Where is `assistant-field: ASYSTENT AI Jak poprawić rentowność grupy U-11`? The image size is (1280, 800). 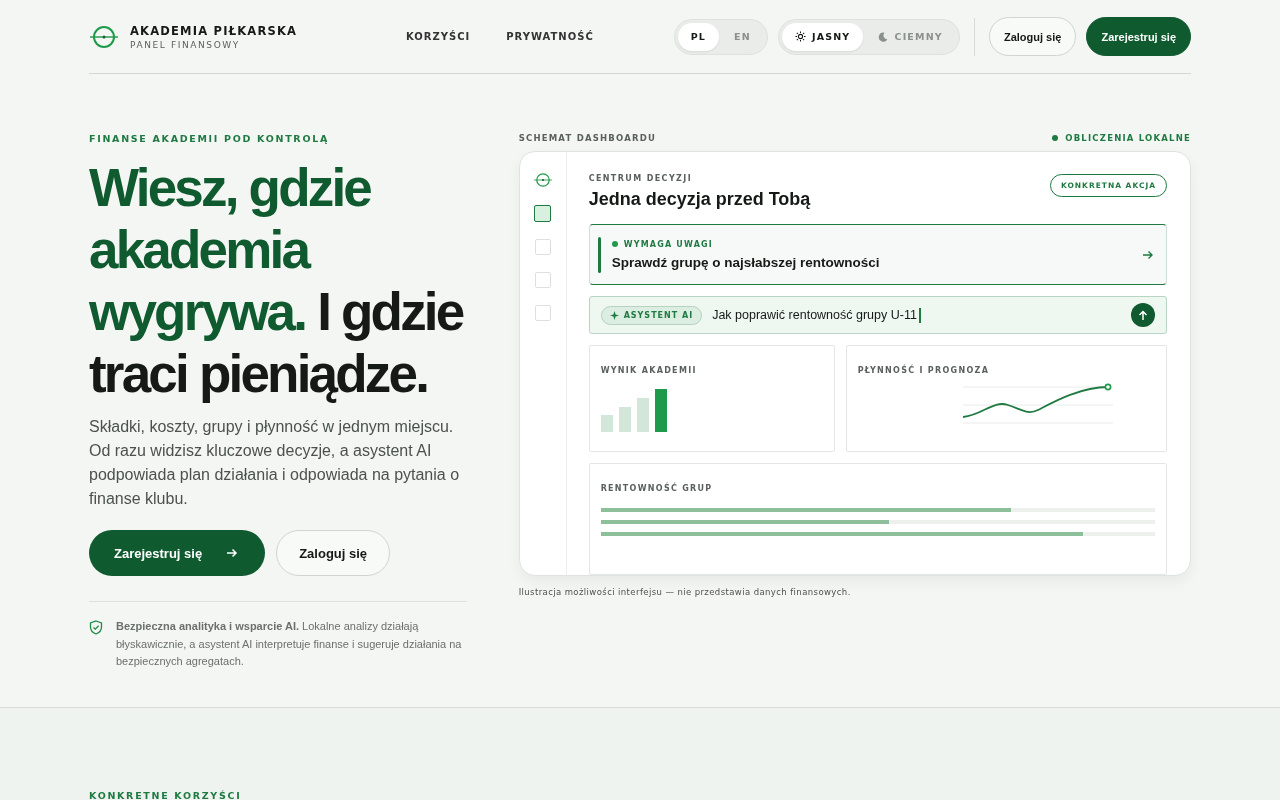
assistant-field: ASYSTENT AI Jak poprawić rentowność grupy U-11 is located at coordinates (877, 315).